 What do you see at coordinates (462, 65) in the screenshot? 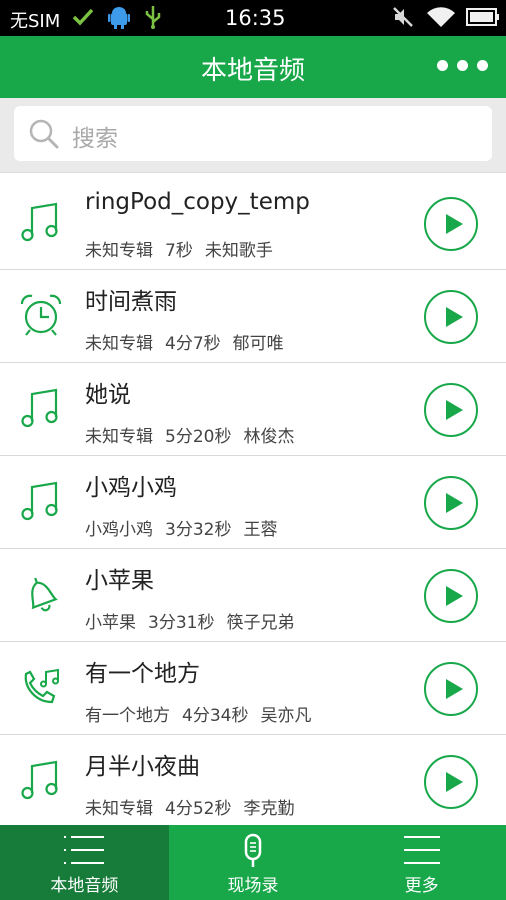
I see `more-dots-icon` at bounding box center [462, 65].